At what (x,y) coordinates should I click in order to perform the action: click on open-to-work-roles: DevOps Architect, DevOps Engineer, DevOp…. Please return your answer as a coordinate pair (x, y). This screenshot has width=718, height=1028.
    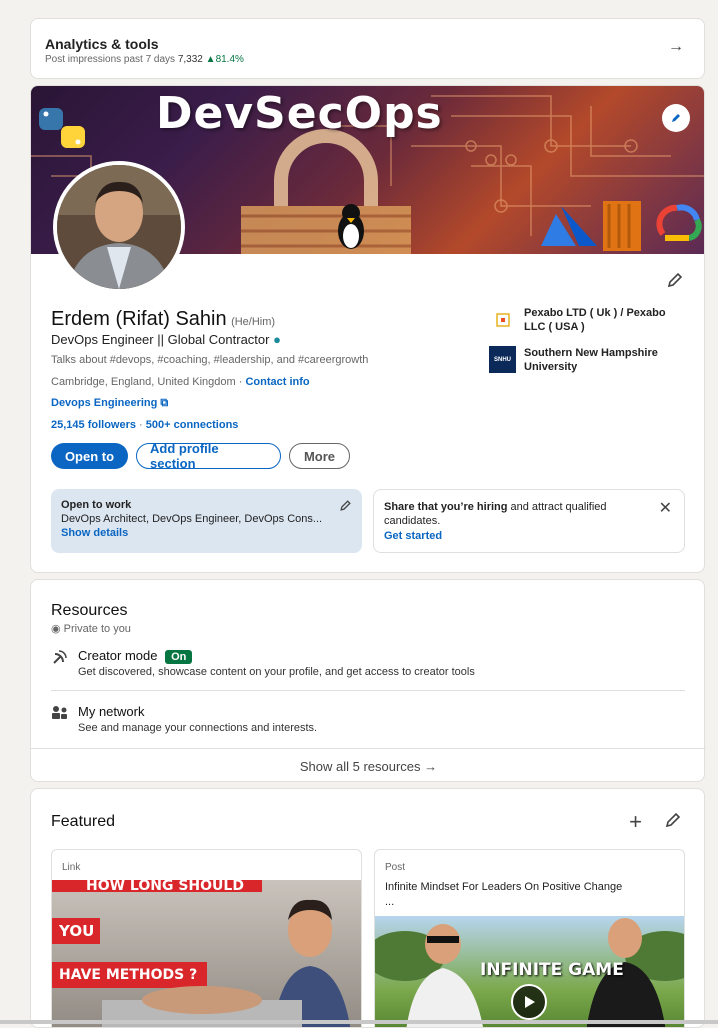
    Looking at the image, I should click on (192, 519).